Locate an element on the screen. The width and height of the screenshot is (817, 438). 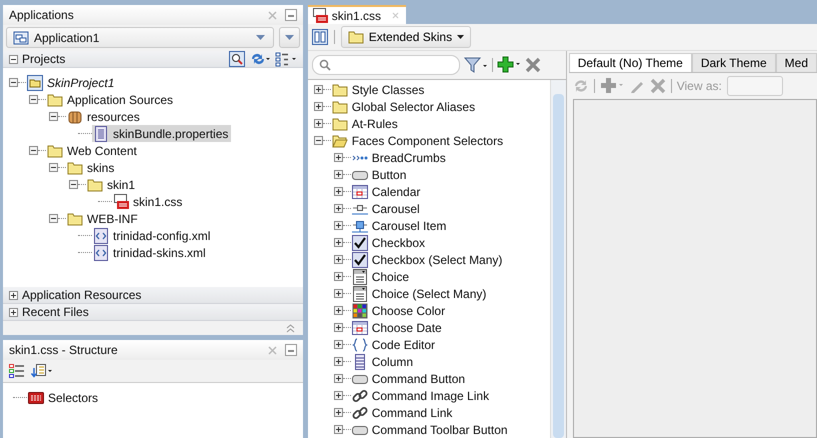
tree-item: Carousel Item is located at coordinates (400, 225).